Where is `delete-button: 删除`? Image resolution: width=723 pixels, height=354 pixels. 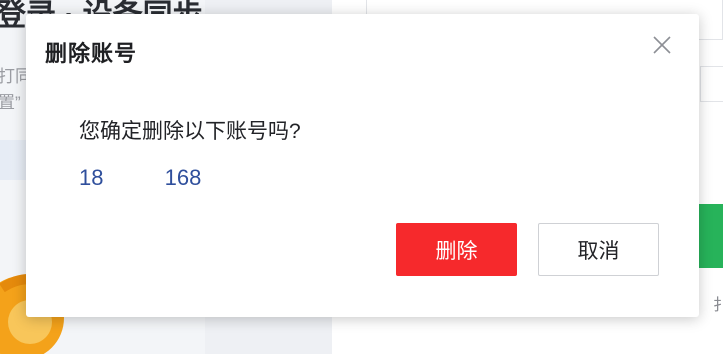
delete-button: 删除 is located at coordinates (456, 249).